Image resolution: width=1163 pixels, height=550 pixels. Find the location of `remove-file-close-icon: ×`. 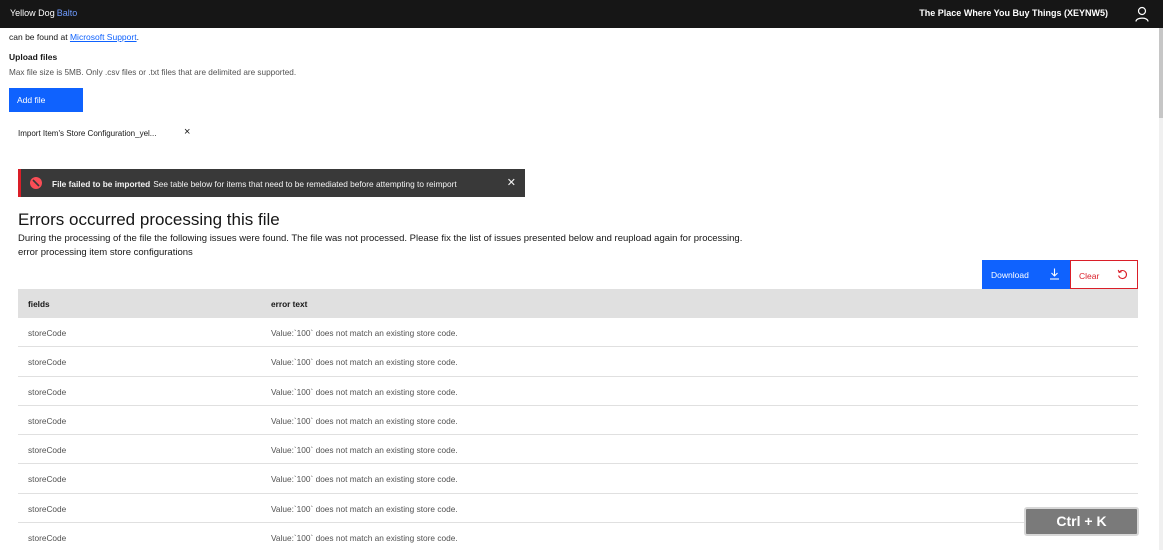

remove-file-close-icon: × is located at coordinates (187, 132).